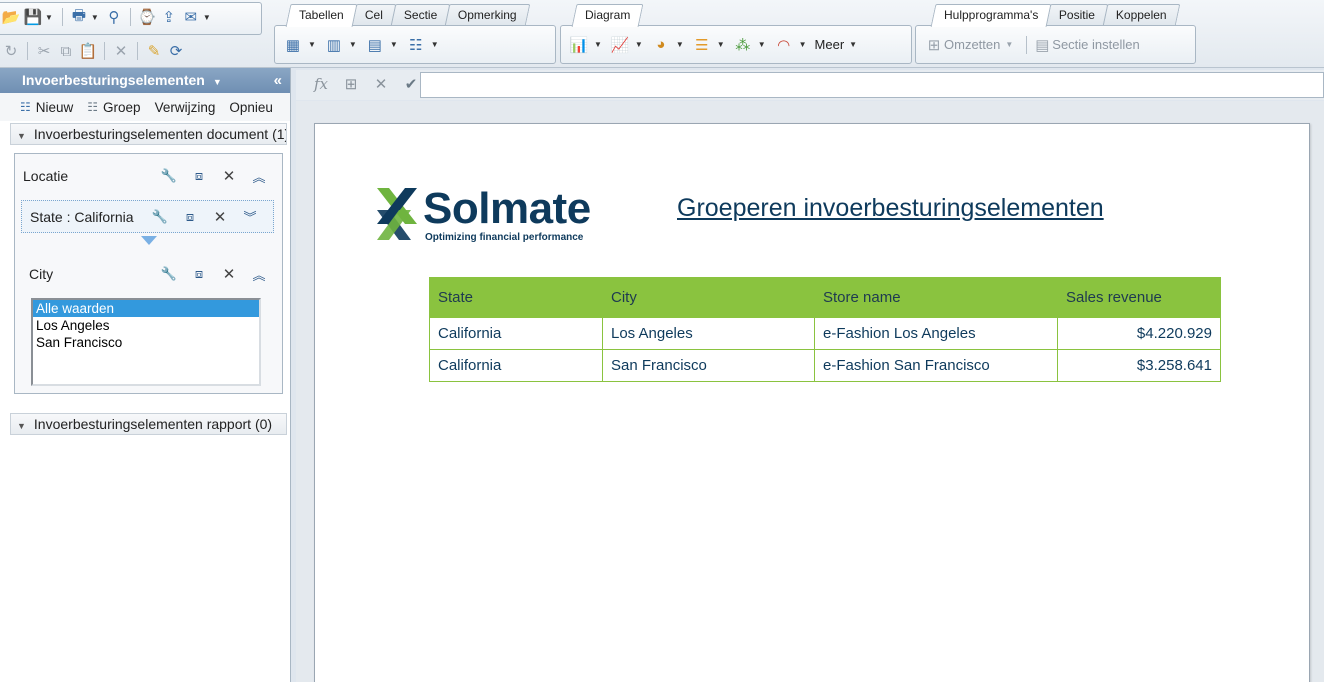  I want to click on copy-icon: ⧉, so click(66, 51).